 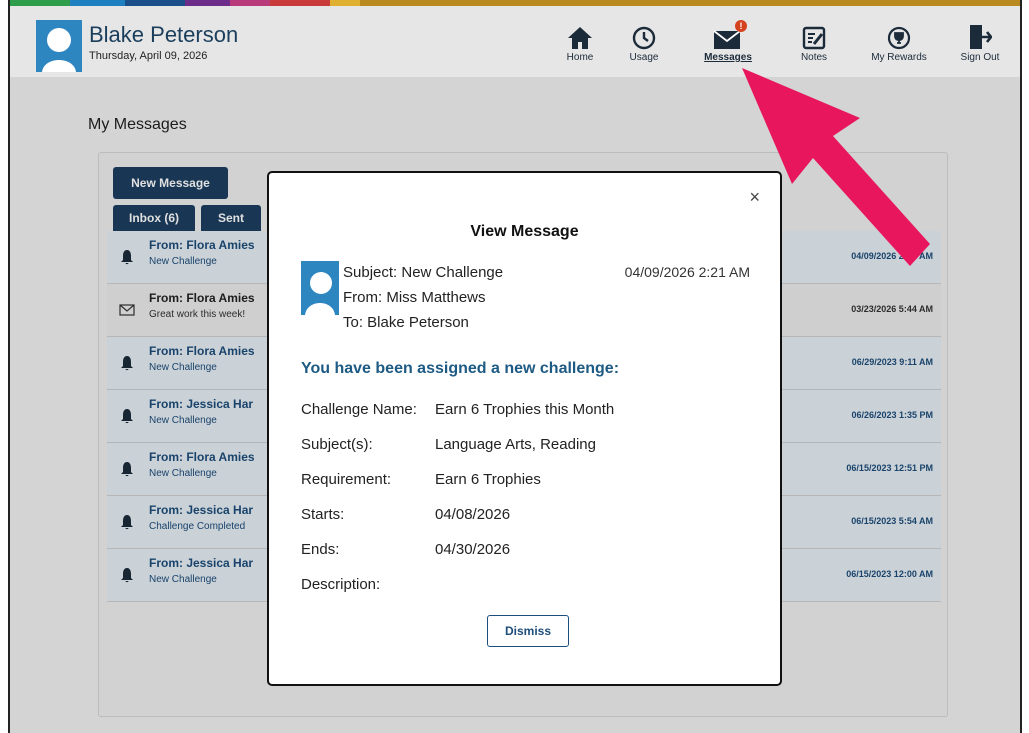 I want to click on messages-badge: !, so click(x=741, y=26).